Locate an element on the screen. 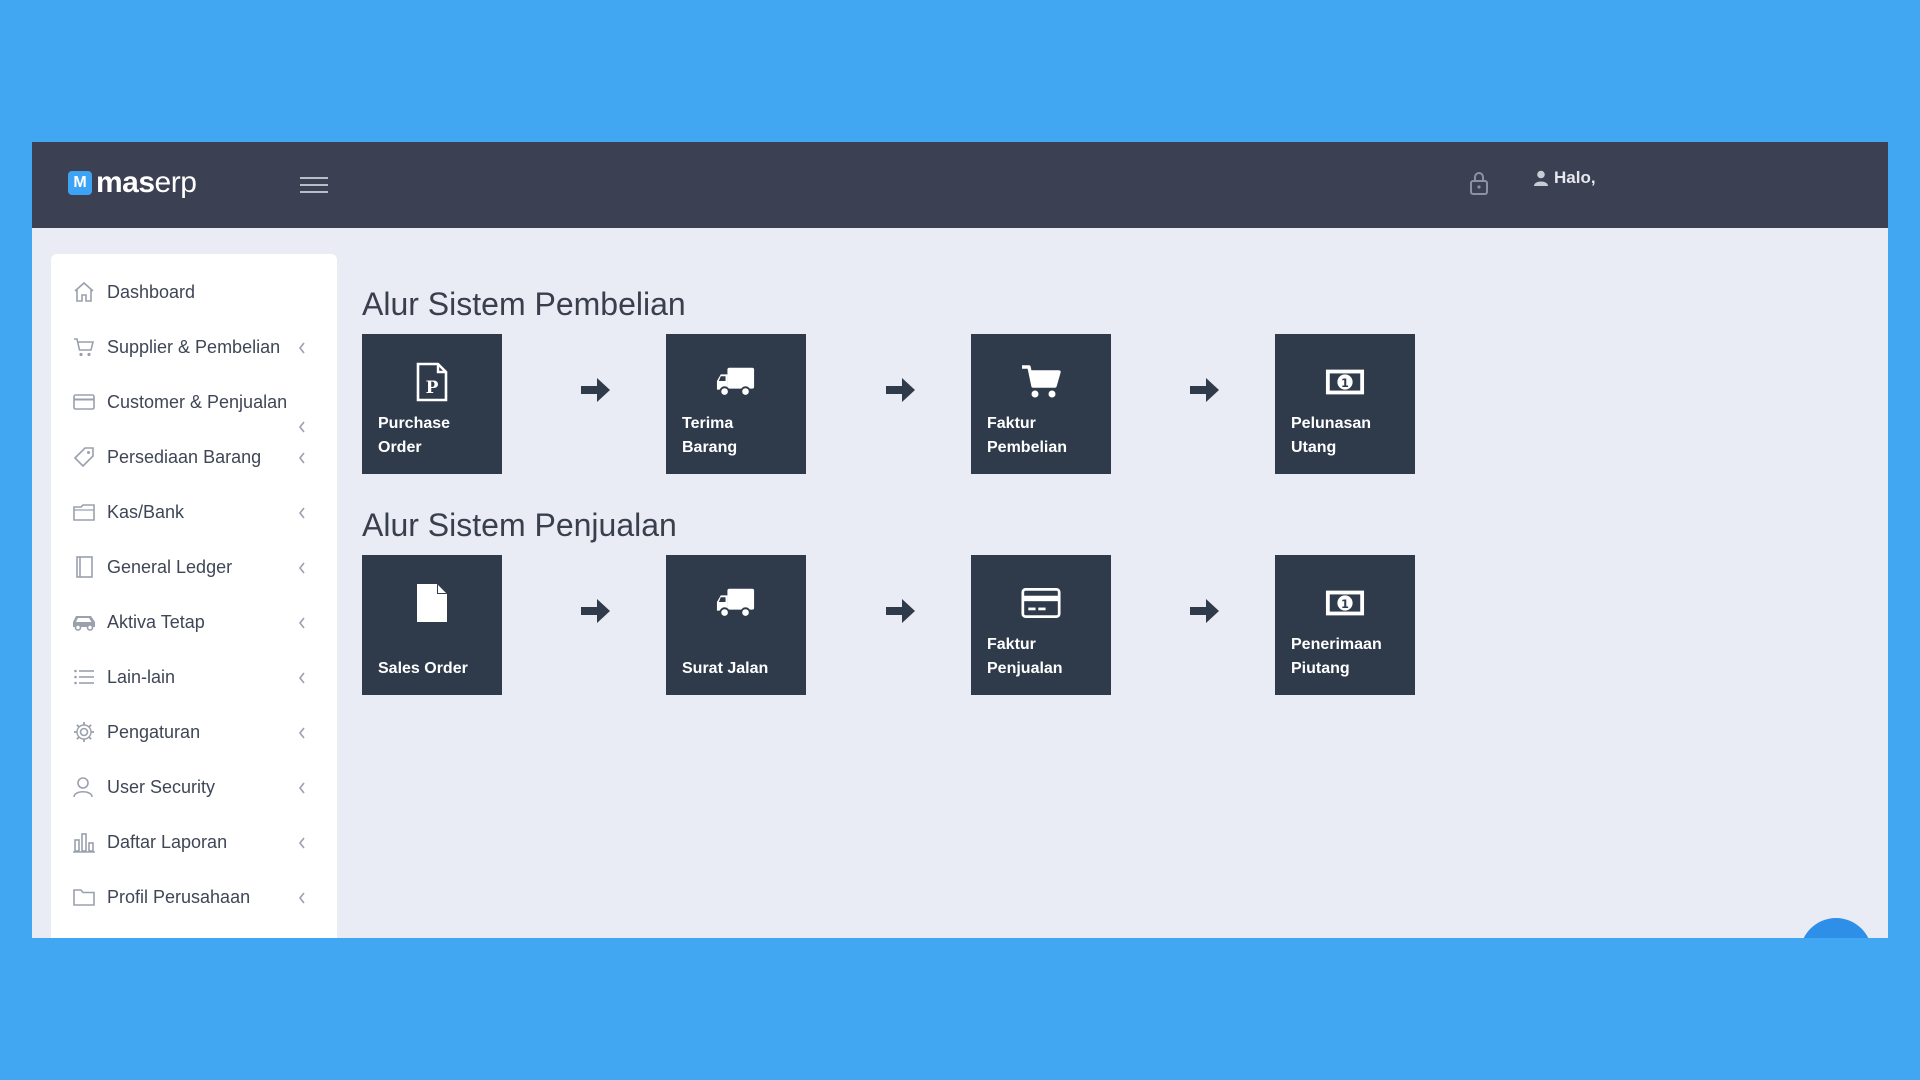 The image size is (1920, 1080). tile-label: Surat Jalan is located at coordinates (725, 668).